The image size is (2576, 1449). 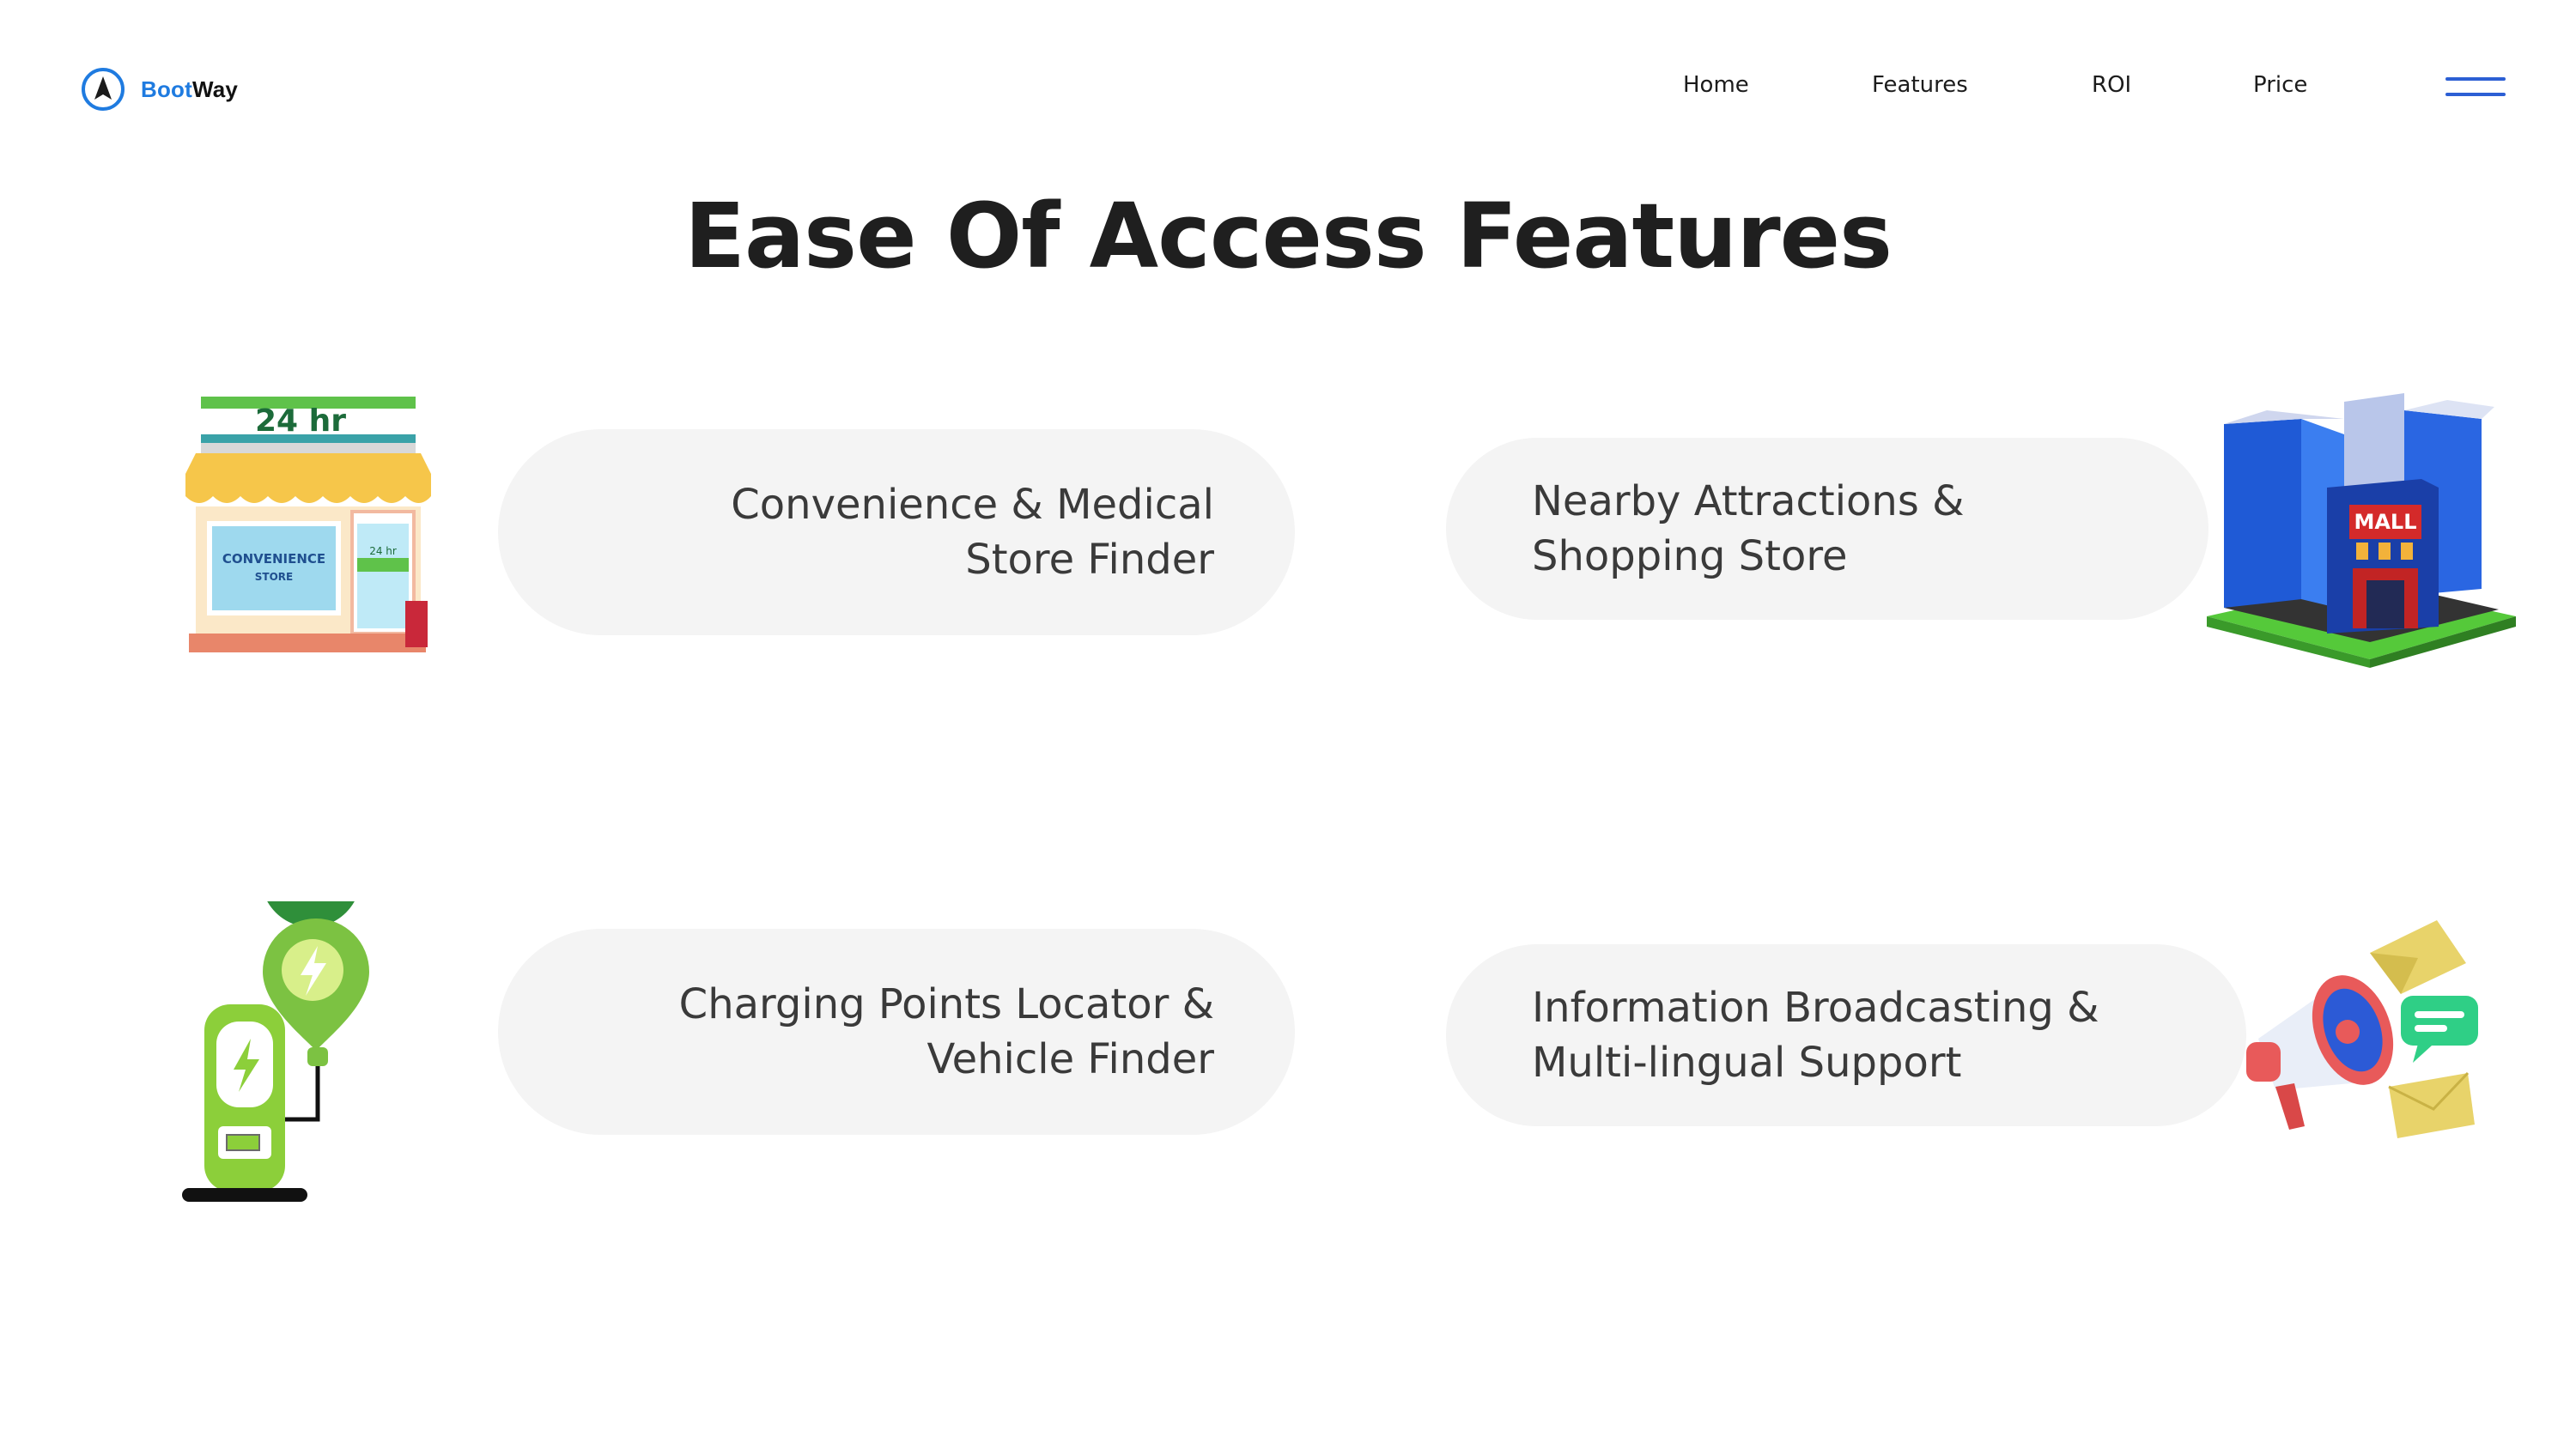 What do you see at coordinates (2112, 85) in the screenshot?
I see `nav-roi-link: ROI` at bounding box center [2112, 85].